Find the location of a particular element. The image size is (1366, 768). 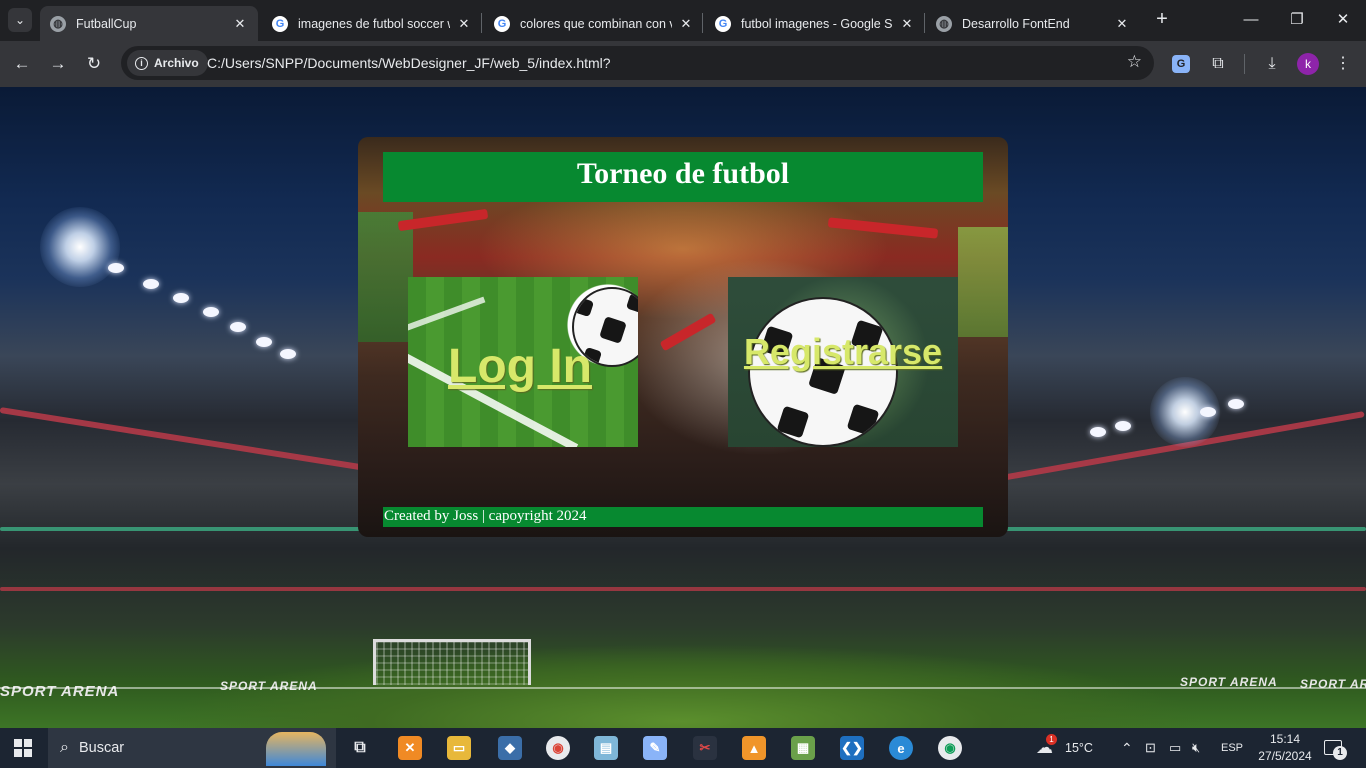

back-button: ← is located at coordinates (22, 64).